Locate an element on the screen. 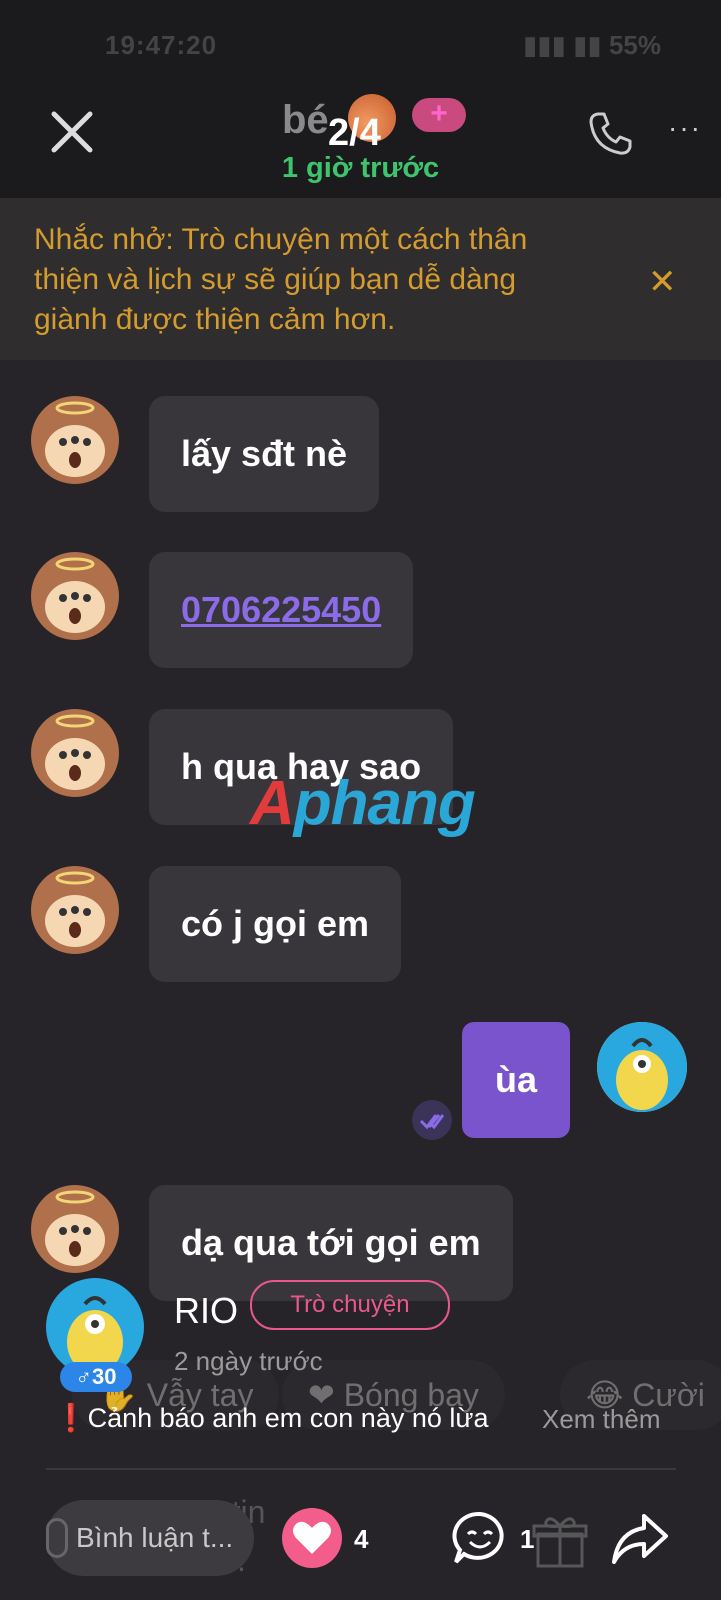 The image size is (721, 1600). gift-icon is located at coordinates (560, 1542).